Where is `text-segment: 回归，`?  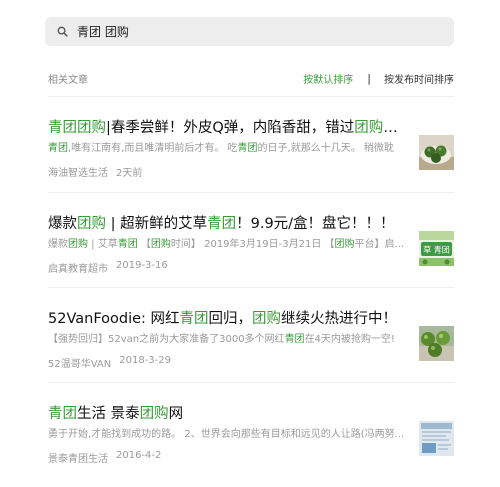 text-segment: 回归， is located at coordinates (230, 319).